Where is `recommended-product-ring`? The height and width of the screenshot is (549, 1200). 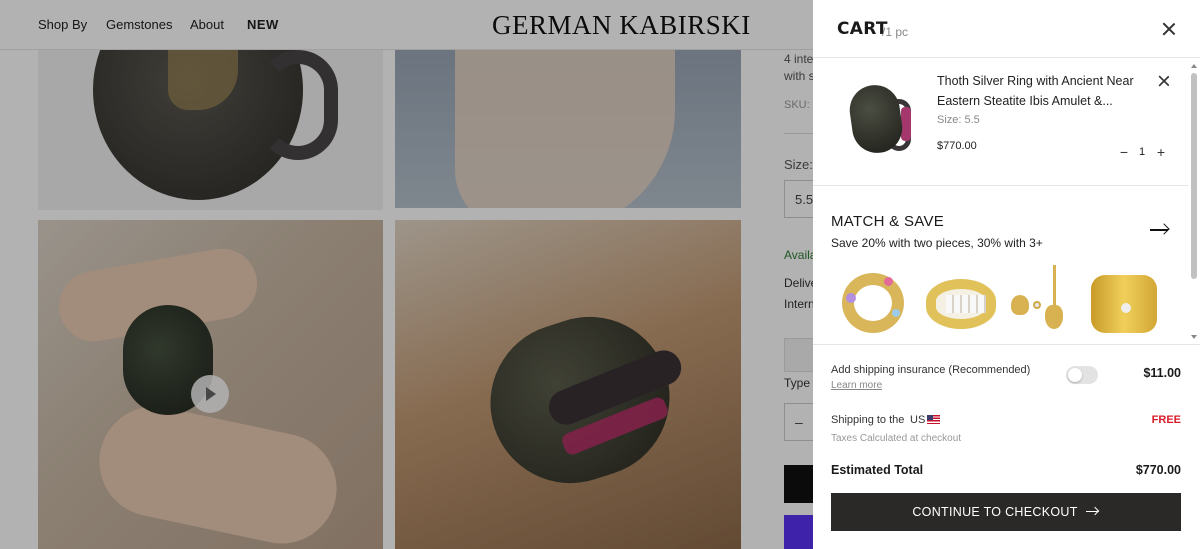 recommended-product-ring is located at coordinates (872, 302).